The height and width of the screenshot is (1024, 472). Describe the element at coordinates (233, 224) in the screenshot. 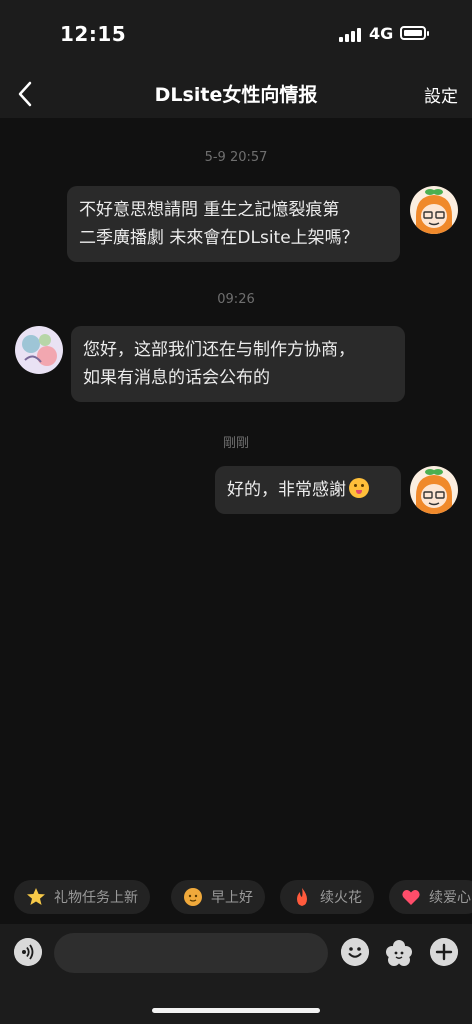

I see `message-bubble-outgoing: 不好意思想請問 重生之記憶裂痕第 二季廣播劇 未來會在DLsite上架嗎？` at that location.